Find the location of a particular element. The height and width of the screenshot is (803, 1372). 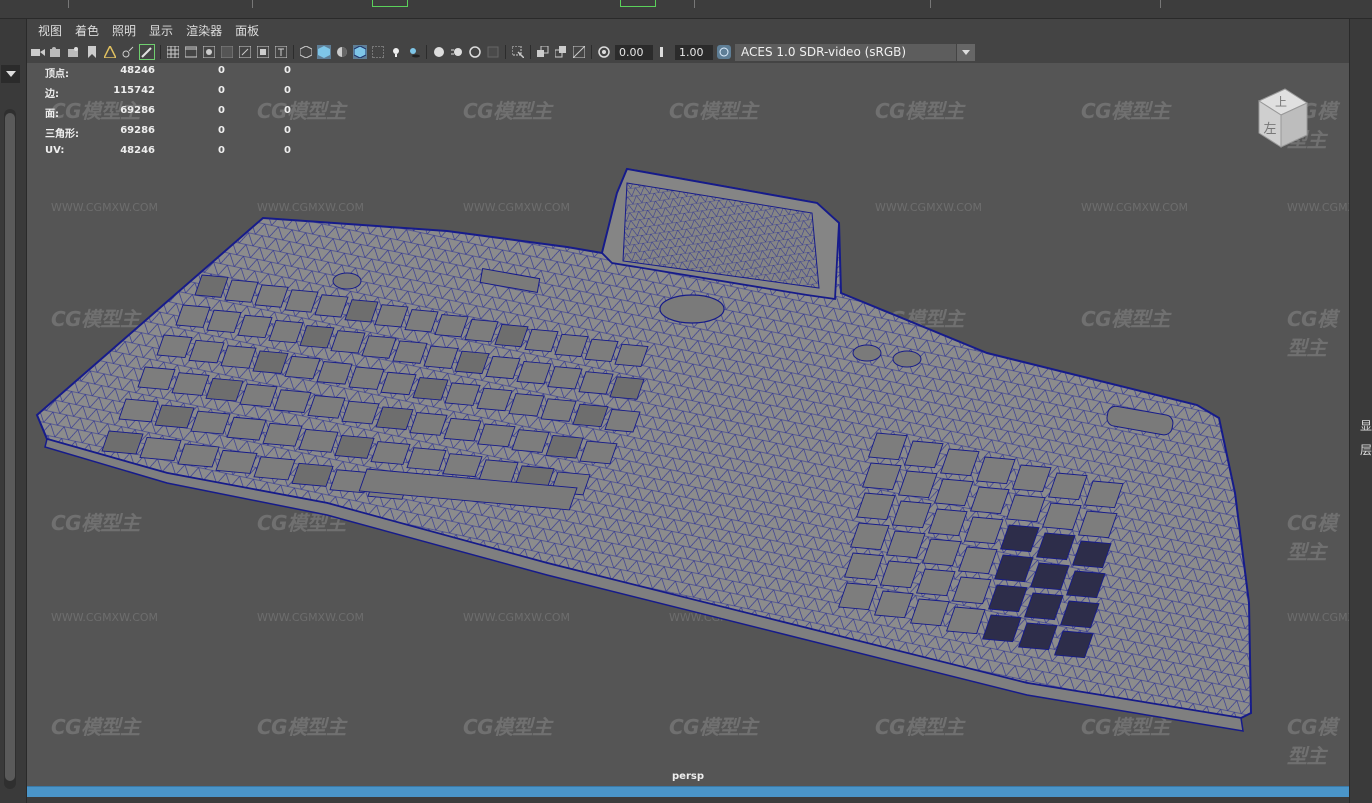

view-cube: 上 左 is located at coordinates (1281, 120).